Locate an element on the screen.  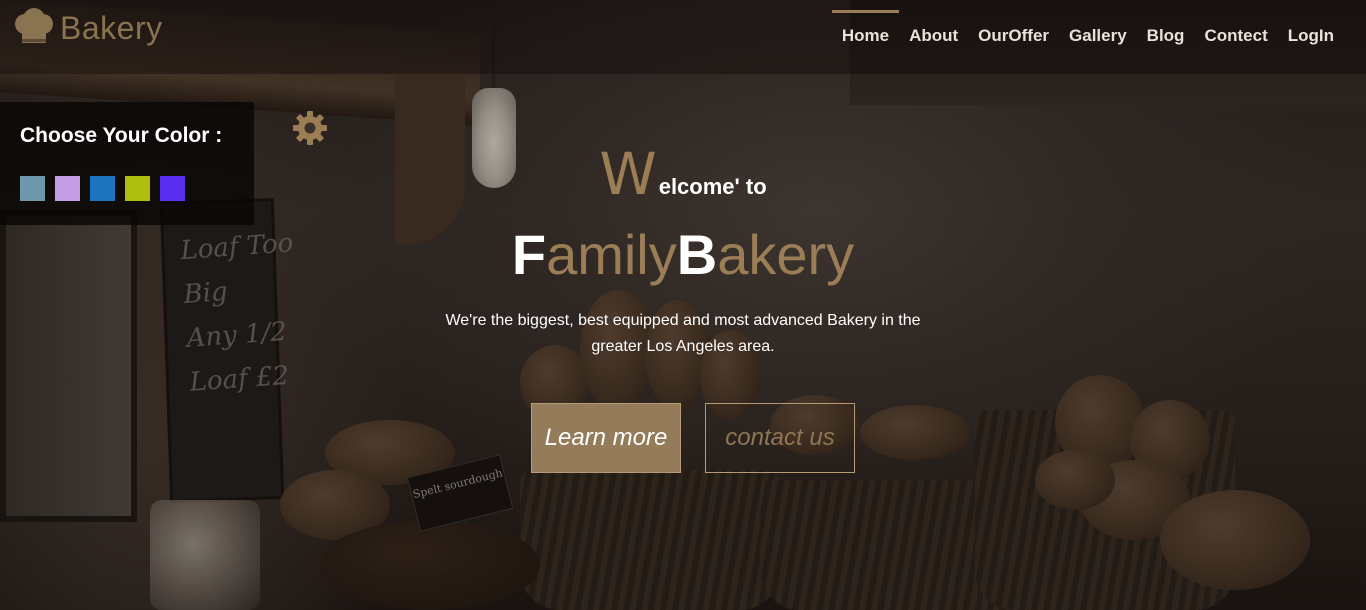
logo: Bakery is located at coordinates (87, 28).